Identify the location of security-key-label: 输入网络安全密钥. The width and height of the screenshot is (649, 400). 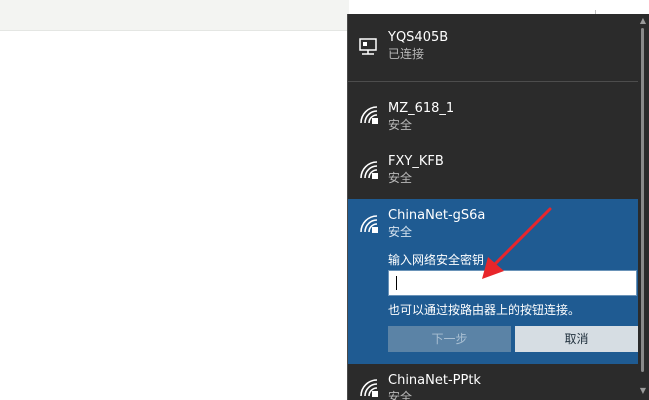
(436, 260).